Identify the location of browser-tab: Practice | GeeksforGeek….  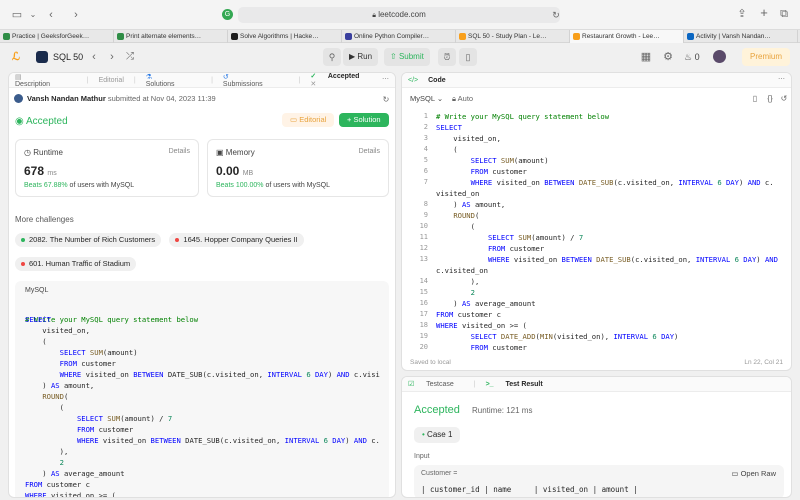
(57, 36).